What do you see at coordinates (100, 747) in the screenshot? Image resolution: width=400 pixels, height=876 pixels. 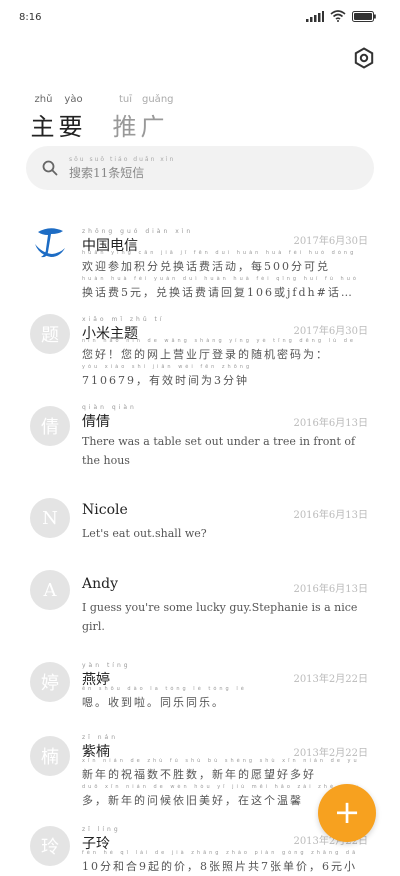 I see `conversation-name: zǐ nán 紫楠` at bounding box center [100, 747].